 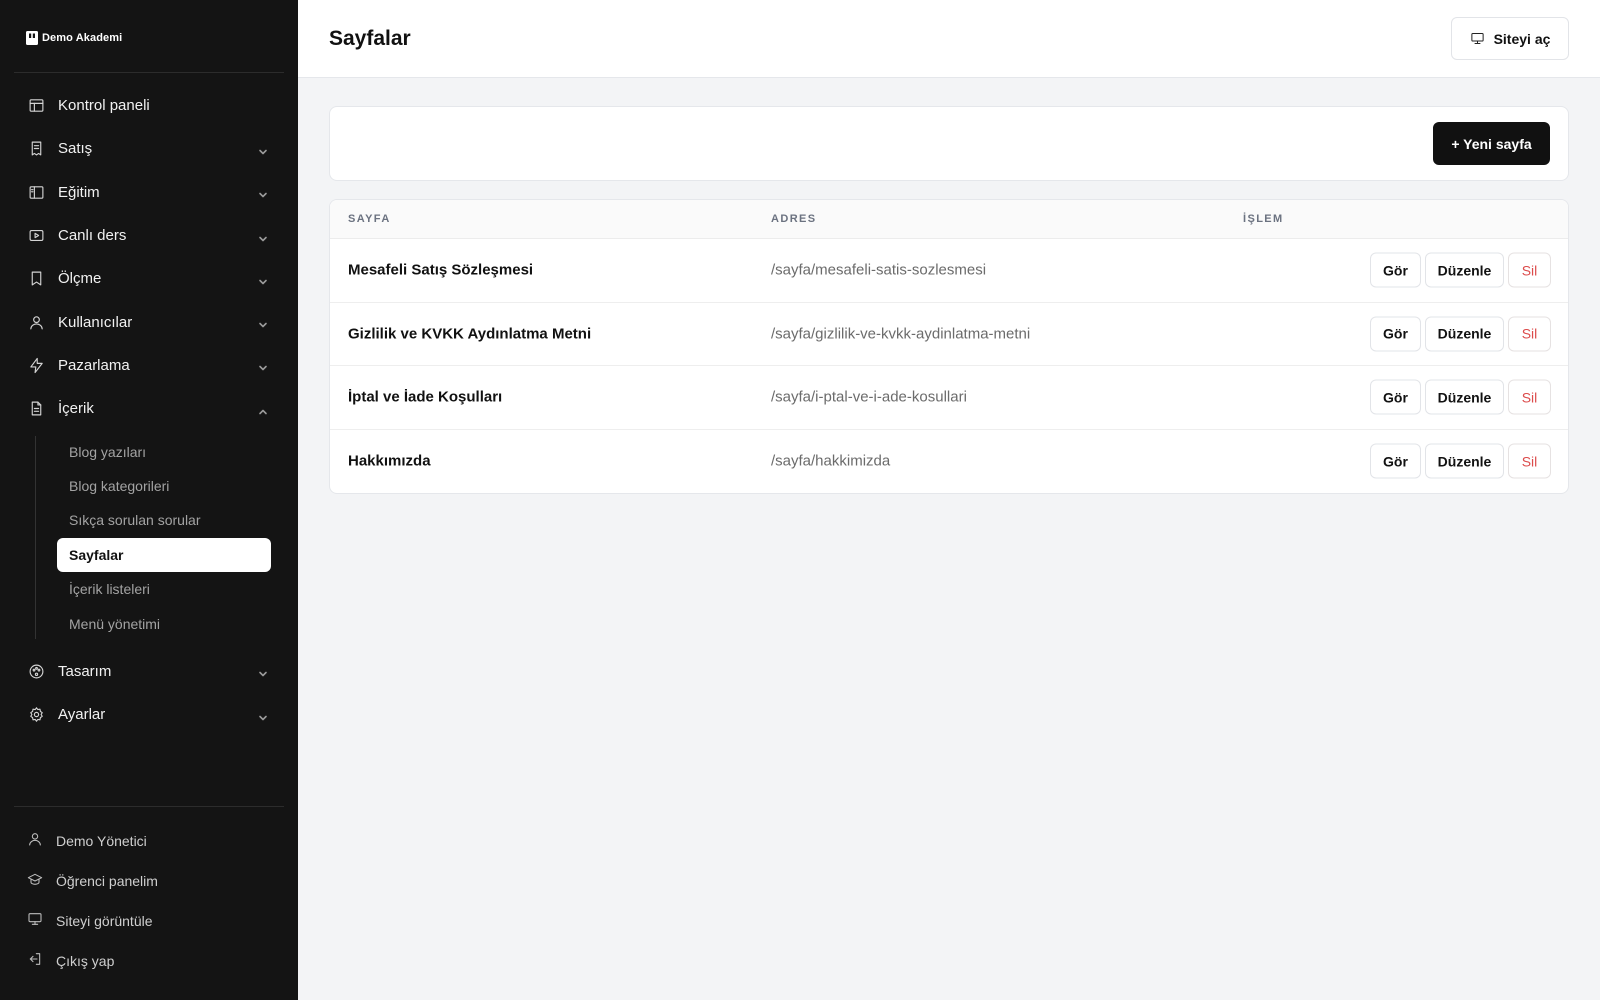 What do you see at coordinates (164, 554) in the screenshot?
I see `subnav-item-sayfalar: Sayfalar` at bounding box center [164, 554].